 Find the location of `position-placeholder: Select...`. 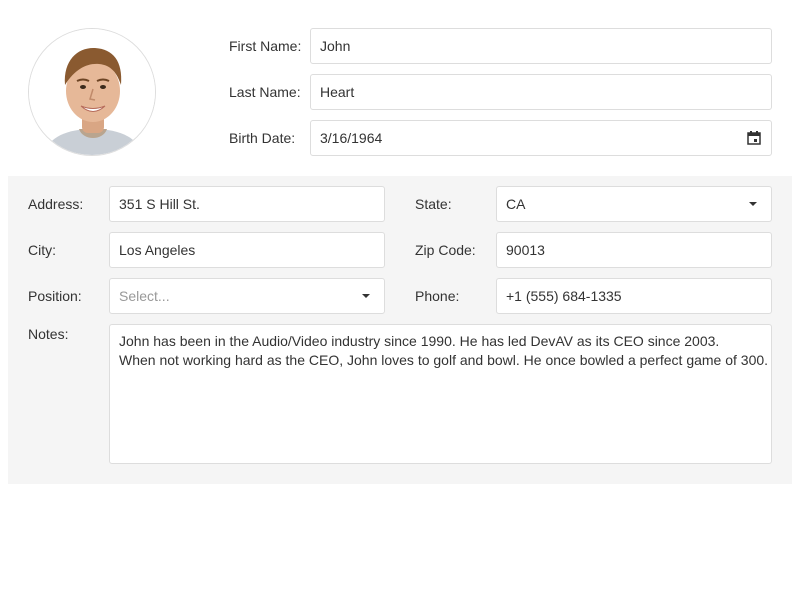

position-placeholder: Select... is located at coordinates (144, 296).